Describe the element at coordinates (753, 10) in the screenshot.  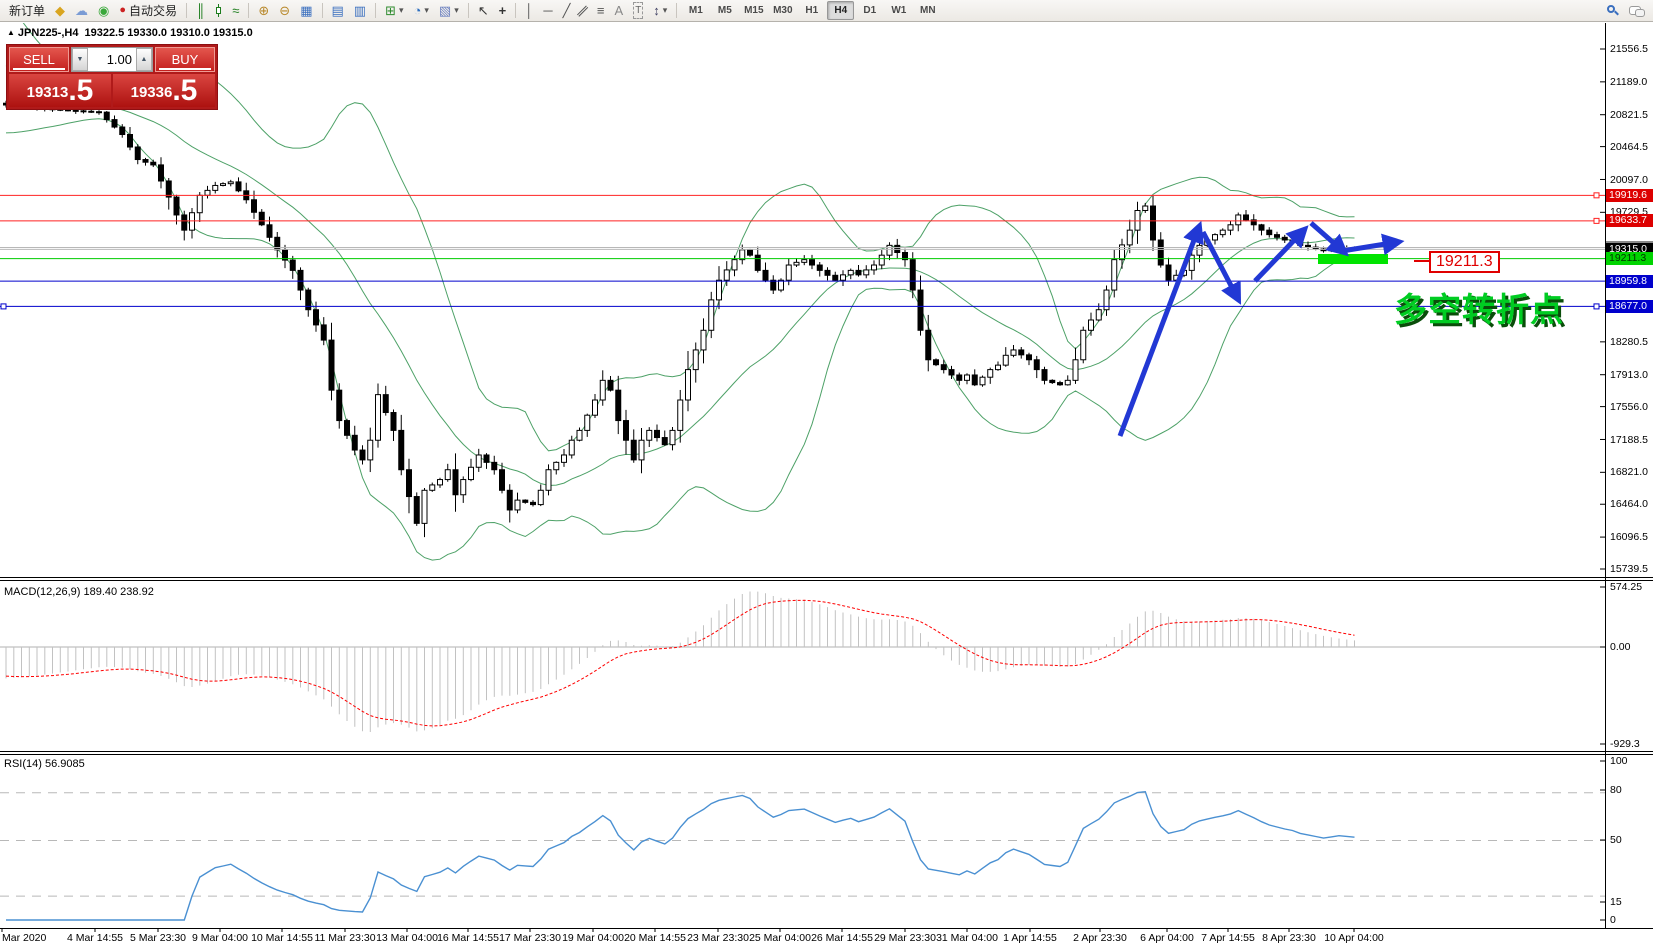
I see `tab-timeframe-m15: M15` at that location.